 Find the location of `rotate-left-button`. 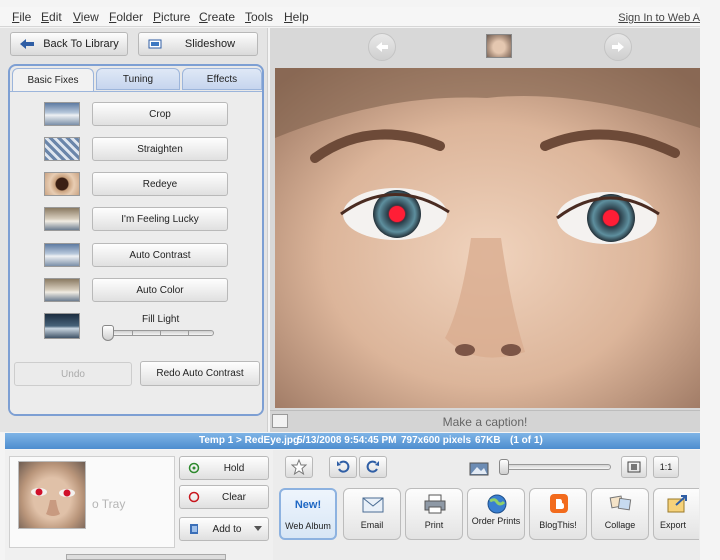

rotate-left-button is located at coordinates (343, 467).